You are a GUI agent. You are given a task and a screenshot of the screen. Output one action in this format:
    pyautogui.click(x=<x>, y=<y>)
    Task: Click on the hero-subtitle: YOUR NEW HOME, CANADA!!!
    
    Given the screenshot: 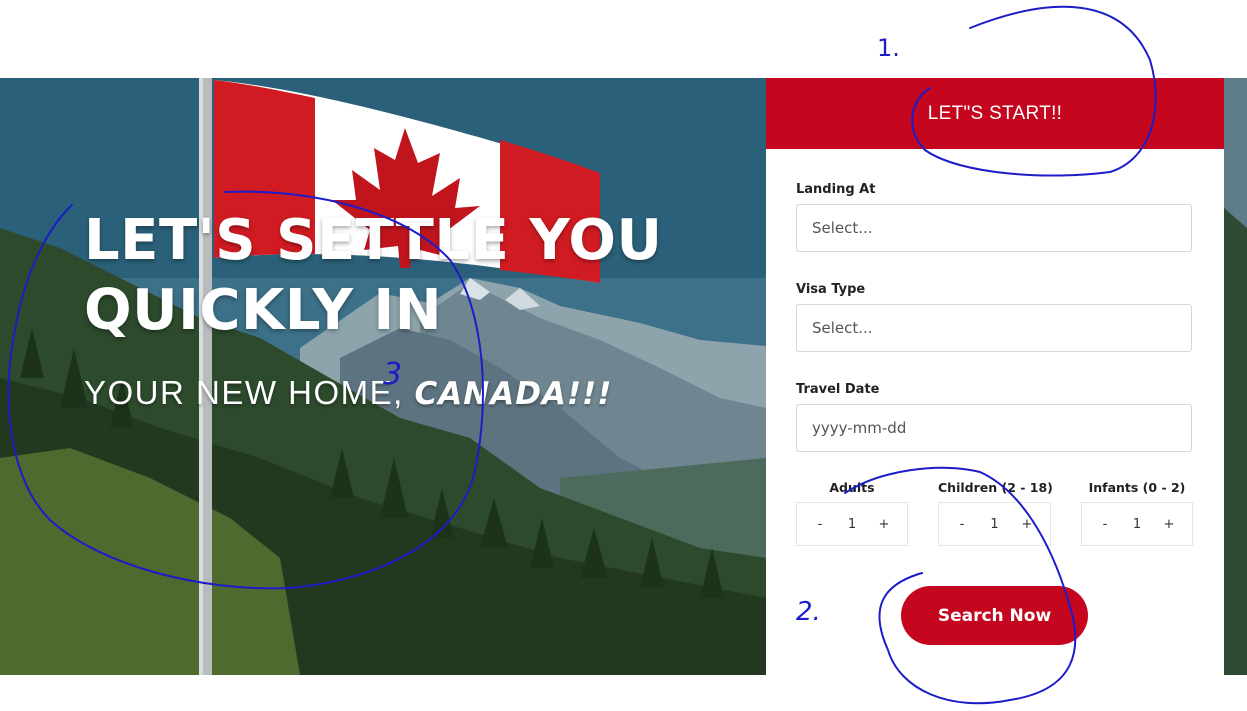 What is the action you would take?
    pyautogui.click(x=348, y=393)
    